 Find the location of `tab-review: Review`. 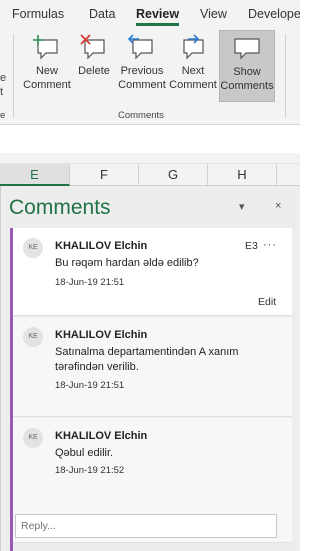

tab-review: Review is located at coordinates (158, 16).